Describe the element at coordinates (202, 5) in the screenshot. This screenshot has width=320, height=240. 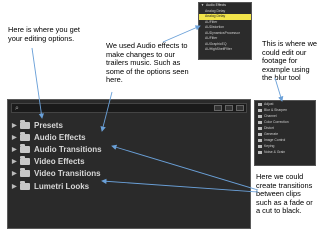
I see `expand-triangle-icon: ▼` at that location.